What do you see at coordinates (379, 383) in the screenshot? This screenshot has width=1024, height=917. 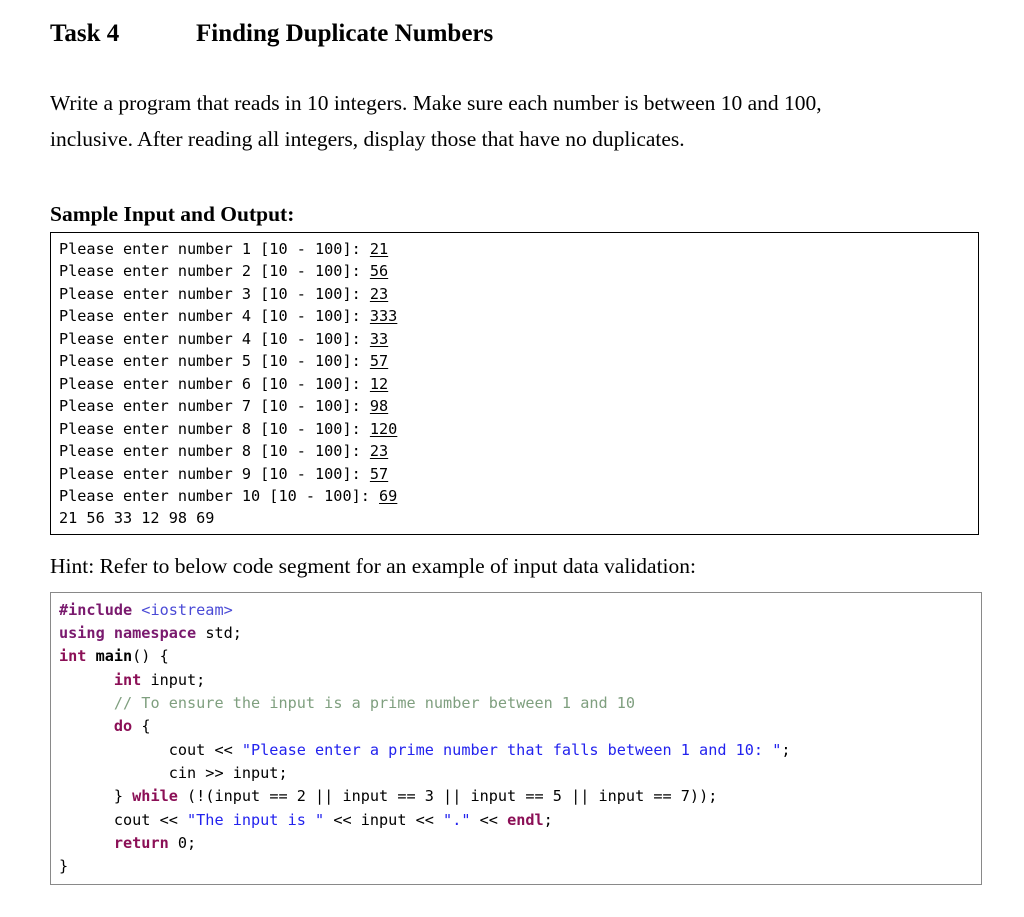 I see `console-typed-value: 12` at bounding box center [379, 383].